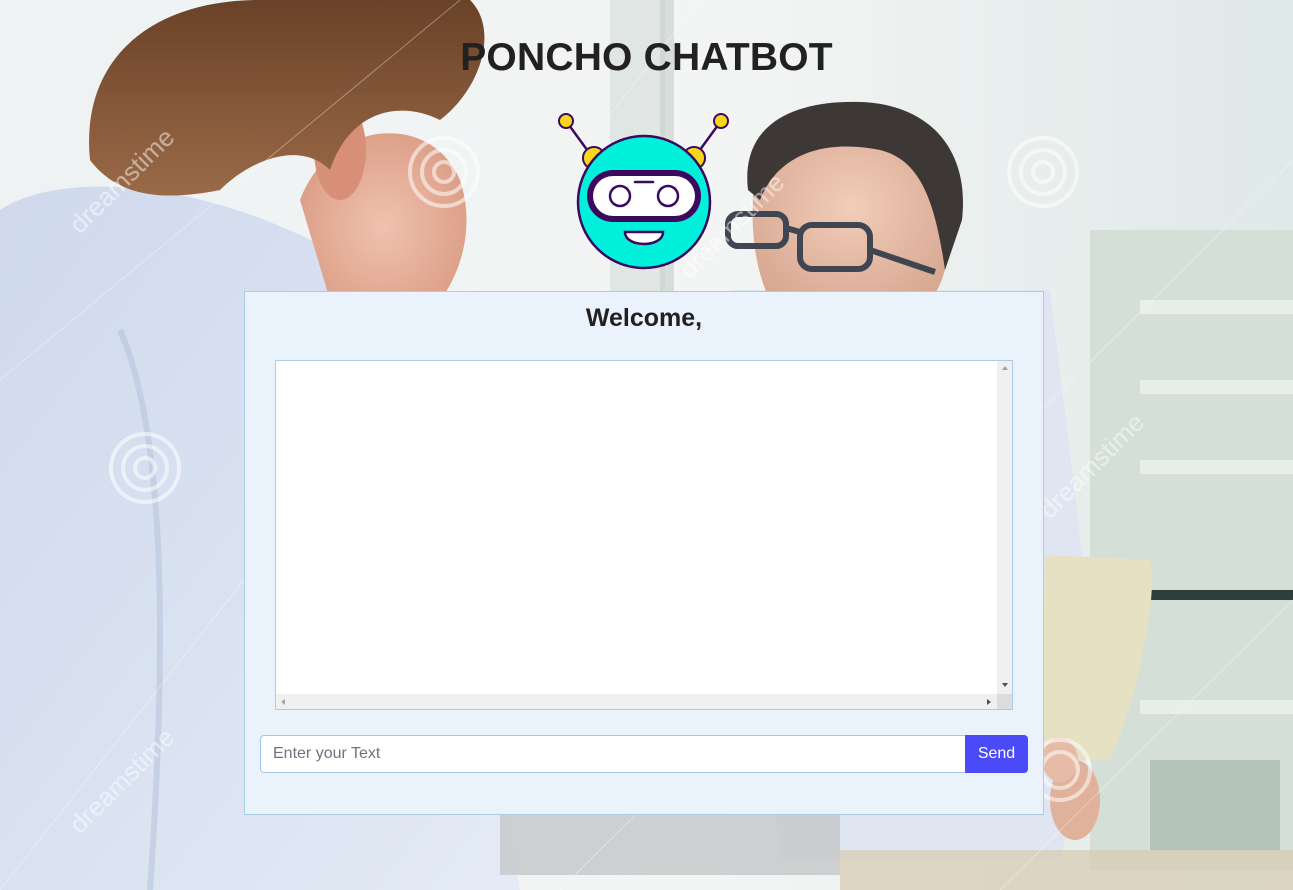 This screenshot has height=890, width=1293. What do you see at coordinates (283, 702) in the screenshot?
I see `scroll-left-icon` at bounding box center [283, 702].